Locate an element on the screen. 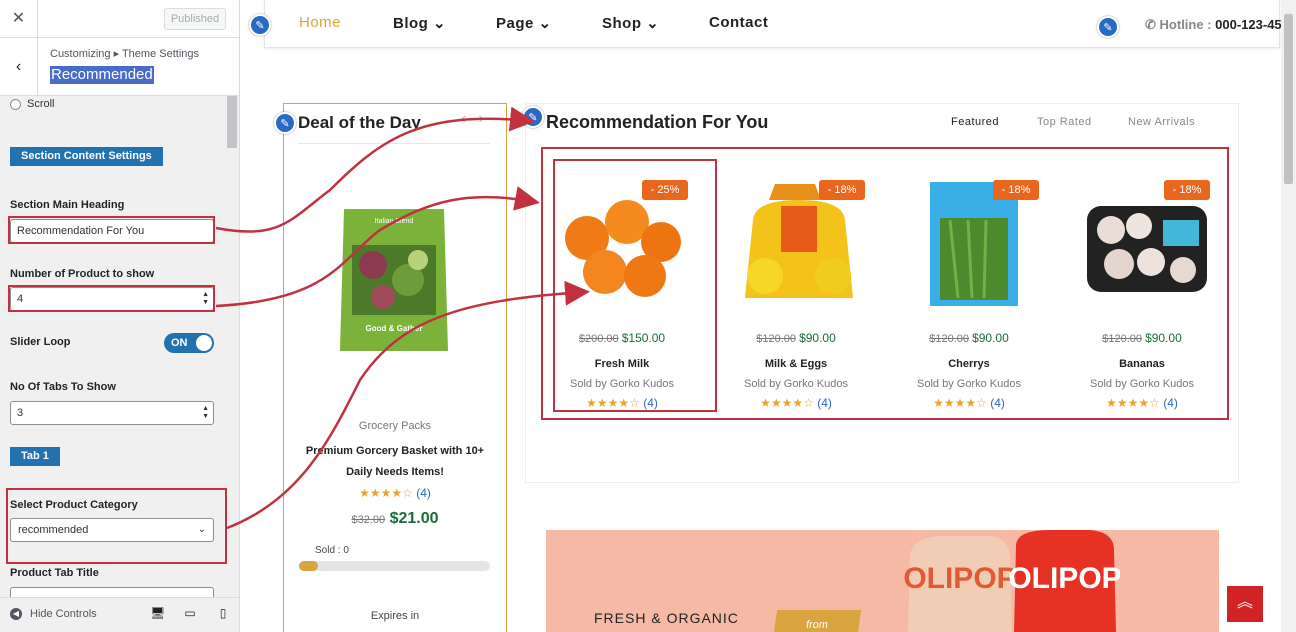 This screenshot has height=632, width=1296. soda-cans-image: OLIPOP OLIPOP is located at coordinates (1011, 581).